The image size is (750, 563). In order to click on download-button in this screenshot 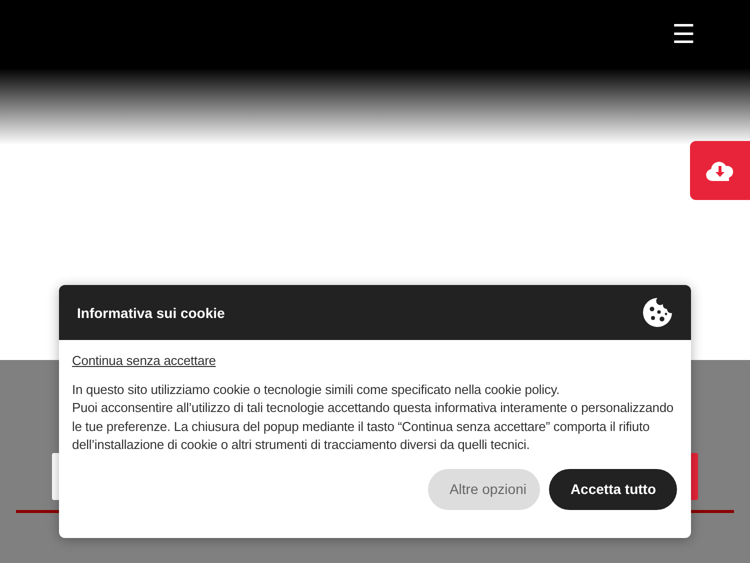, I will do `click(720, 170)`.